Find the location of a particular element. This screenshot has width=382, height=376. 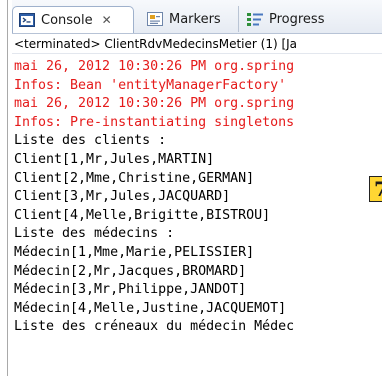

editor-divider is located at coordinates (7, 188).